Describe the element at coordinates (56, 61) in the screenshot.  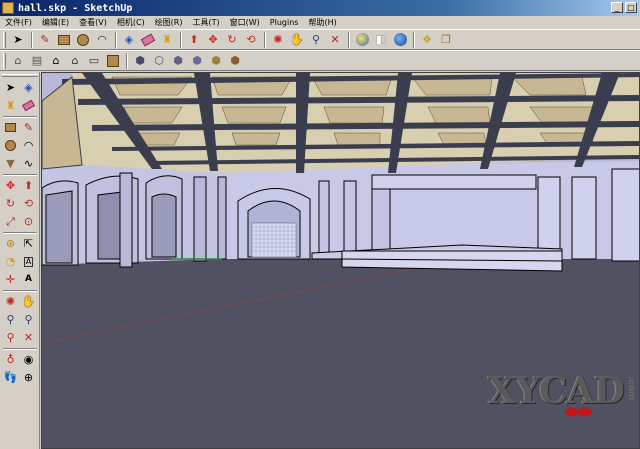
I see `front-view-button: ⌂` at that location.